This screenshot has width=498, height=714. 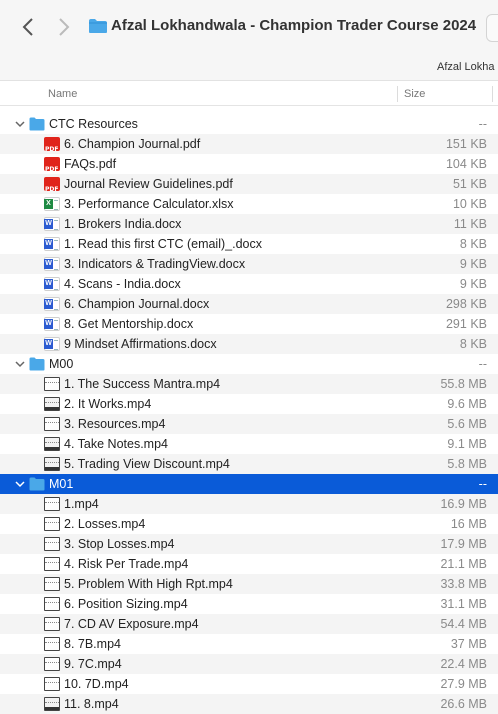 What do you see at coordinates (48, 204) in the screenshot?
I see `excel-badge-icon: X` at bounding box center [48, 204].